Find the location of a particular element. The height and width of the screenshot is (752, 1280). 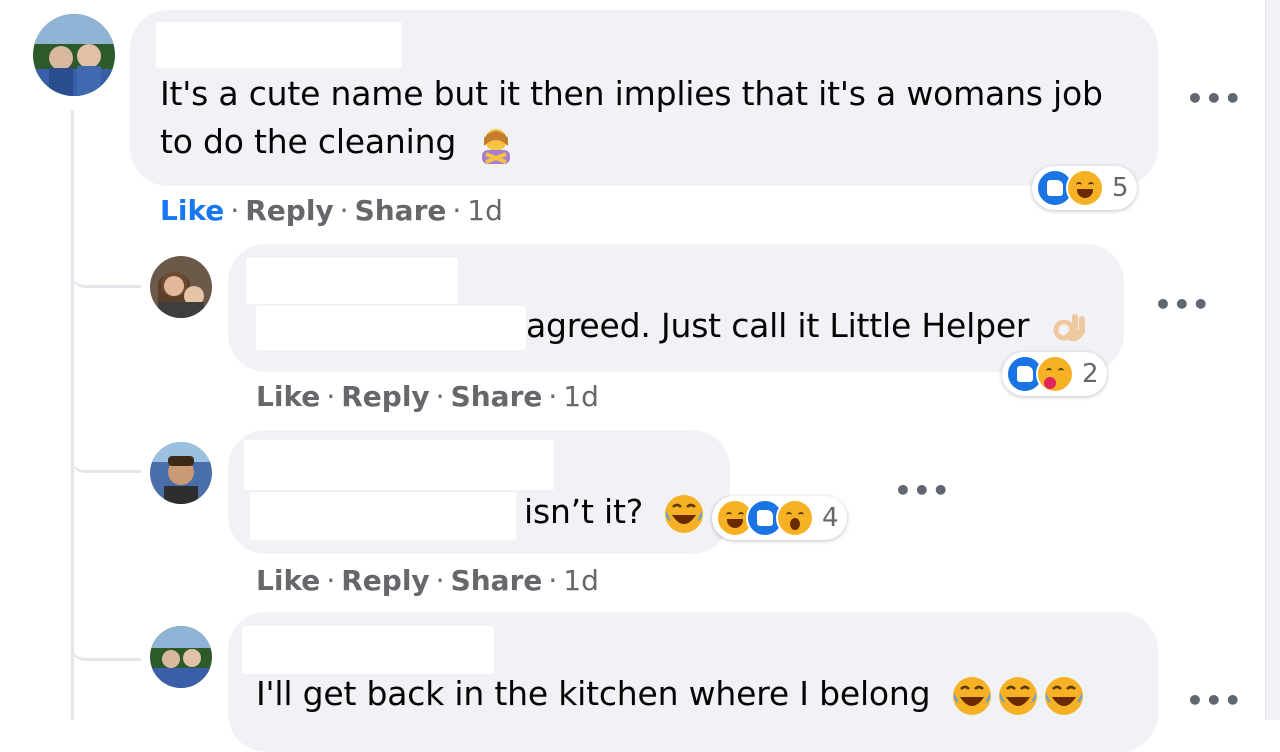

reaction-count: 5 is located at coordinates (1120, 188).